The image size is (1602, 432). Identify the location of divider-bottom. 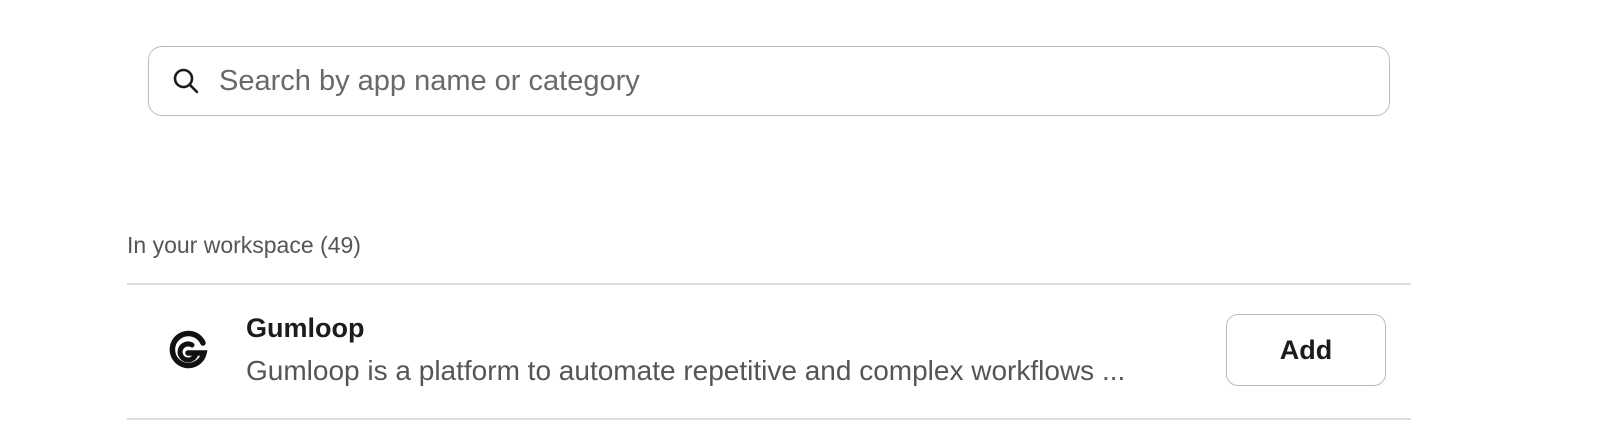
(769, 419).